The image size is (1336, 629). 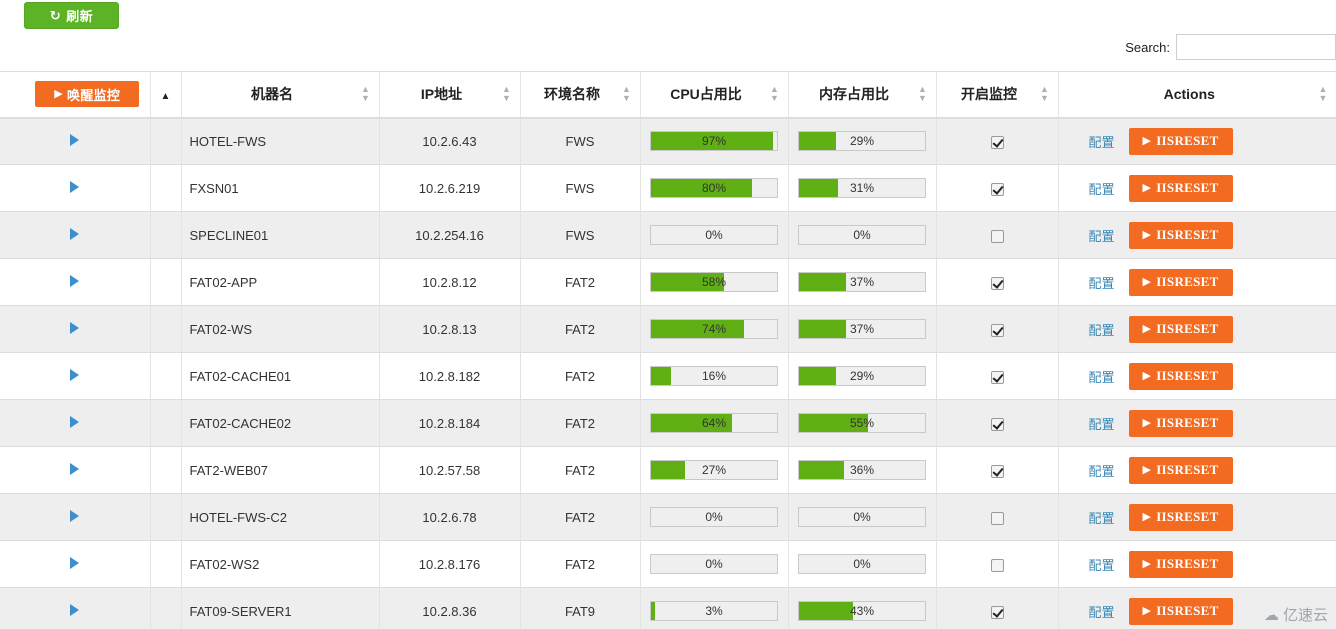 What do you see at coordinates (280, 517) in the screenshot?
I see `cell-host: HOTEL-FWS-C2` at bounding box center [280, 517].